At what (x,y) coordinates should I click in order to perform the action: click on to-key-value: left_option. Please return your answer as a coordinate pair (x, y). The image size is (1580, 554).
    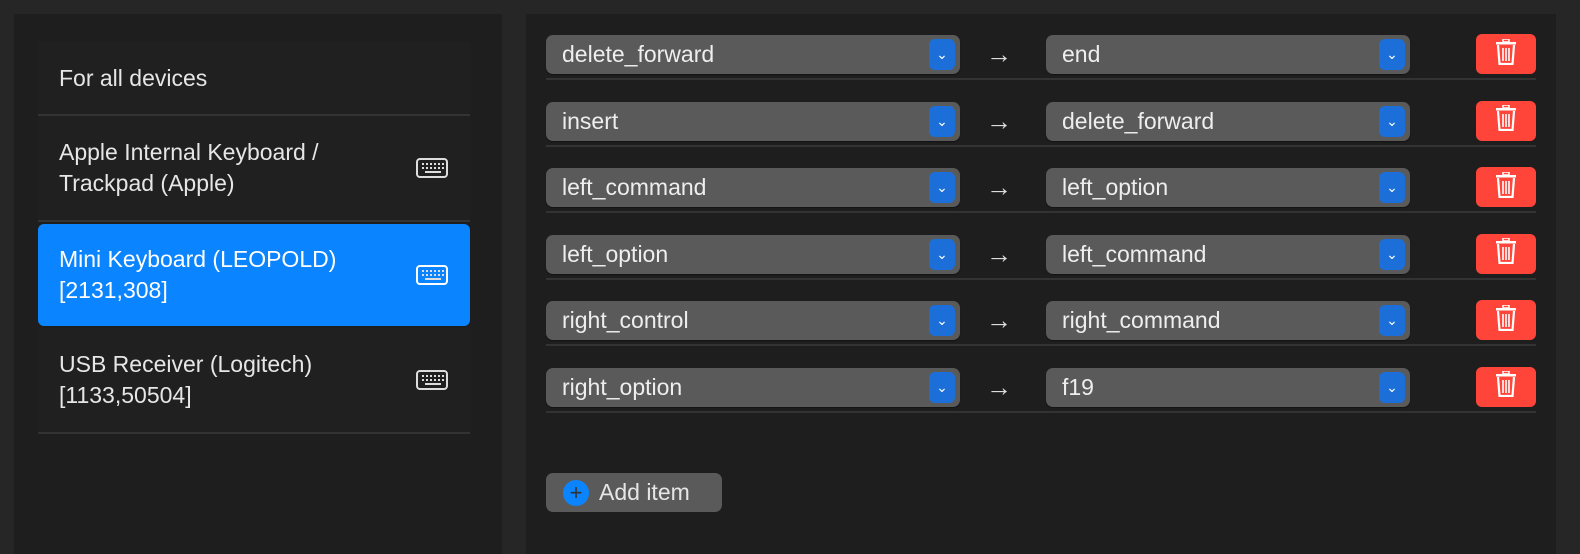
    Looking at the image, I should click on (1115, 187).